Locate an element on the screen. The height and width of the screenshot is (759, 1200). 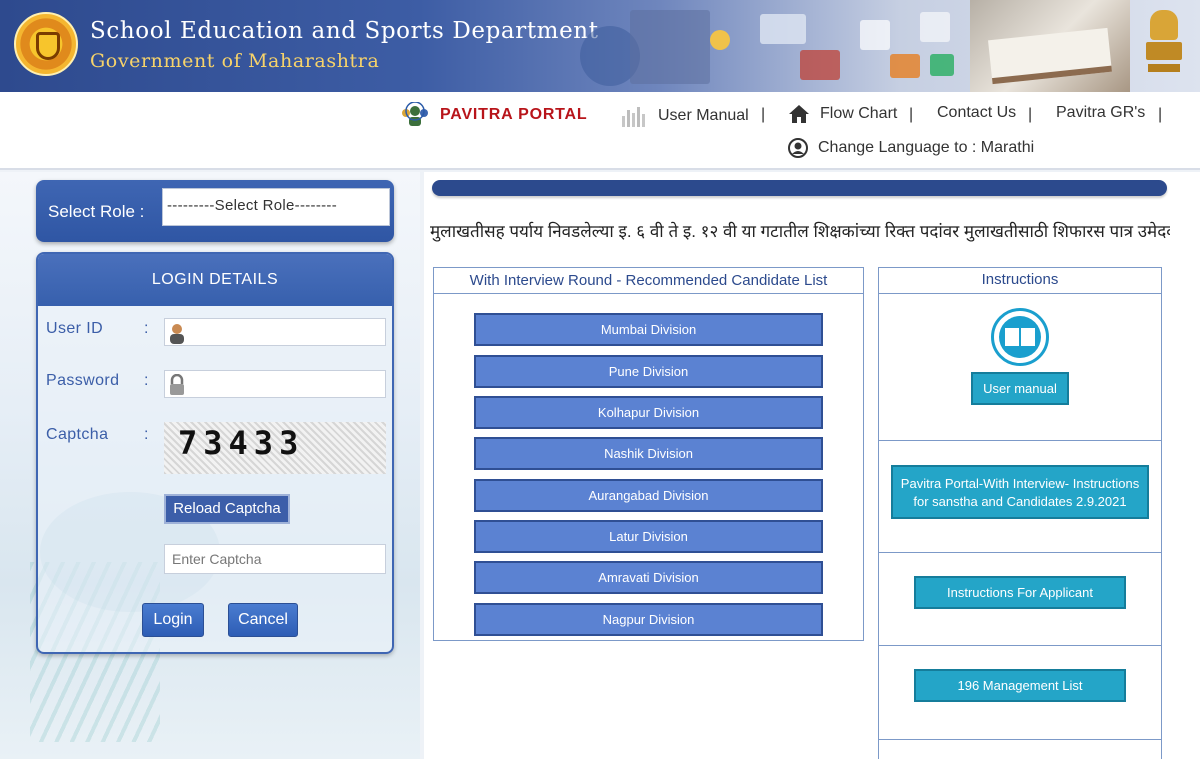
division-button-amravati: Amravati Division is located at coordinates (648, 577).